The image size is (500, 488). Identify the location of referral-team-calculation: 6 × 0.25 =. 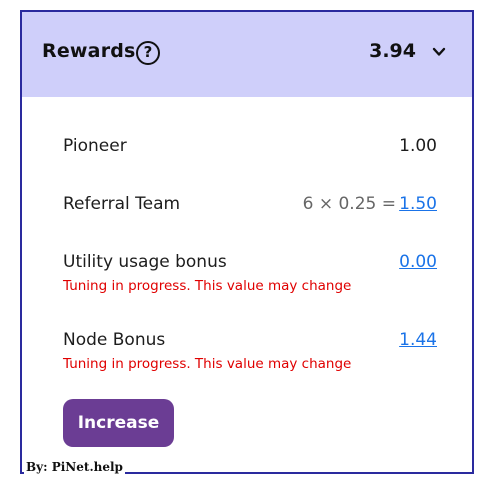
(349, 204).